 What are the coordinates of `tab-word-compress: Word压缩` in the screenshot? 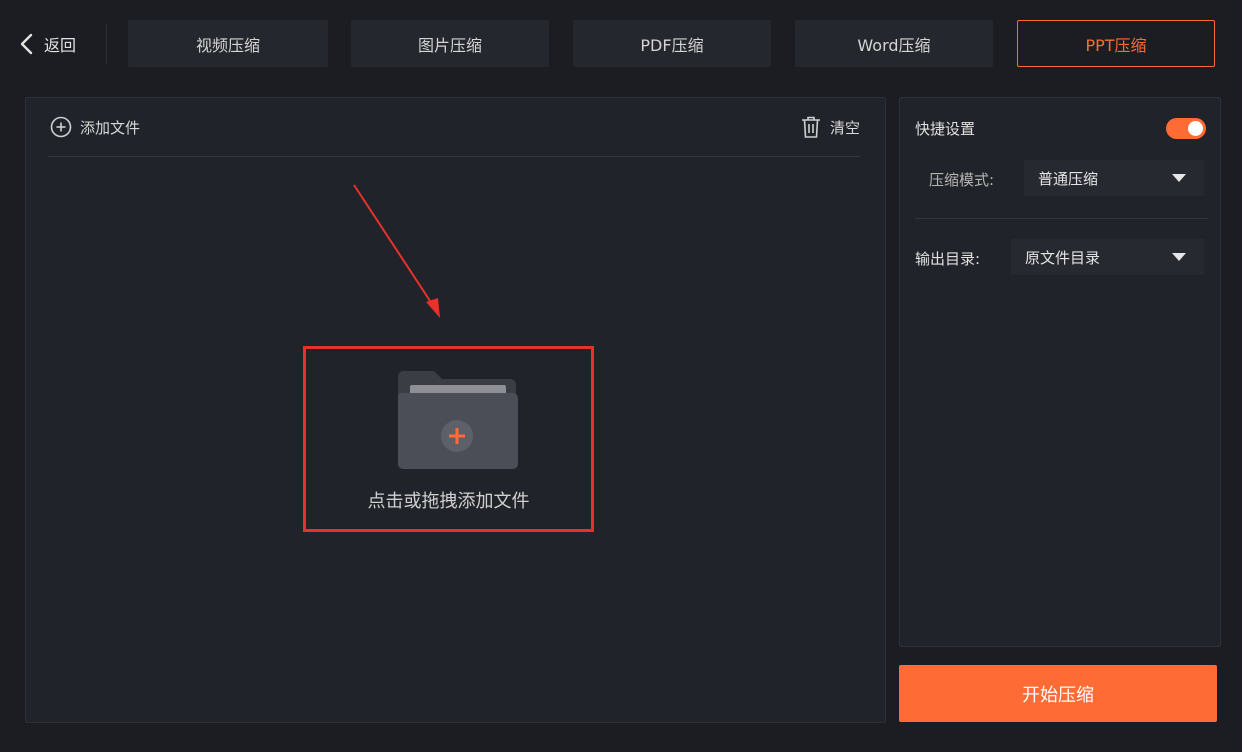 It's located at (894, 43).